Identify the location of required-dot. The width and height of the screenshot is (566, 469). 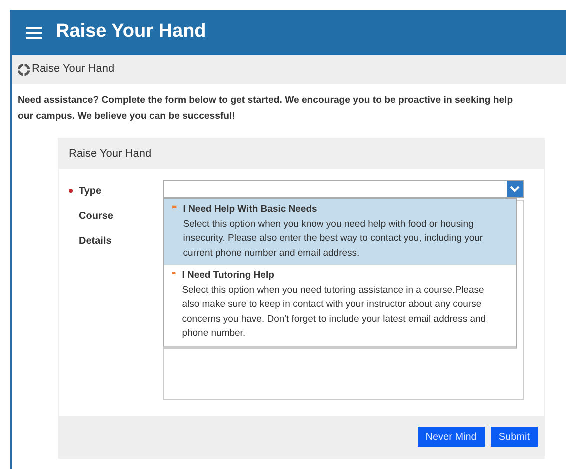
(71, 191).